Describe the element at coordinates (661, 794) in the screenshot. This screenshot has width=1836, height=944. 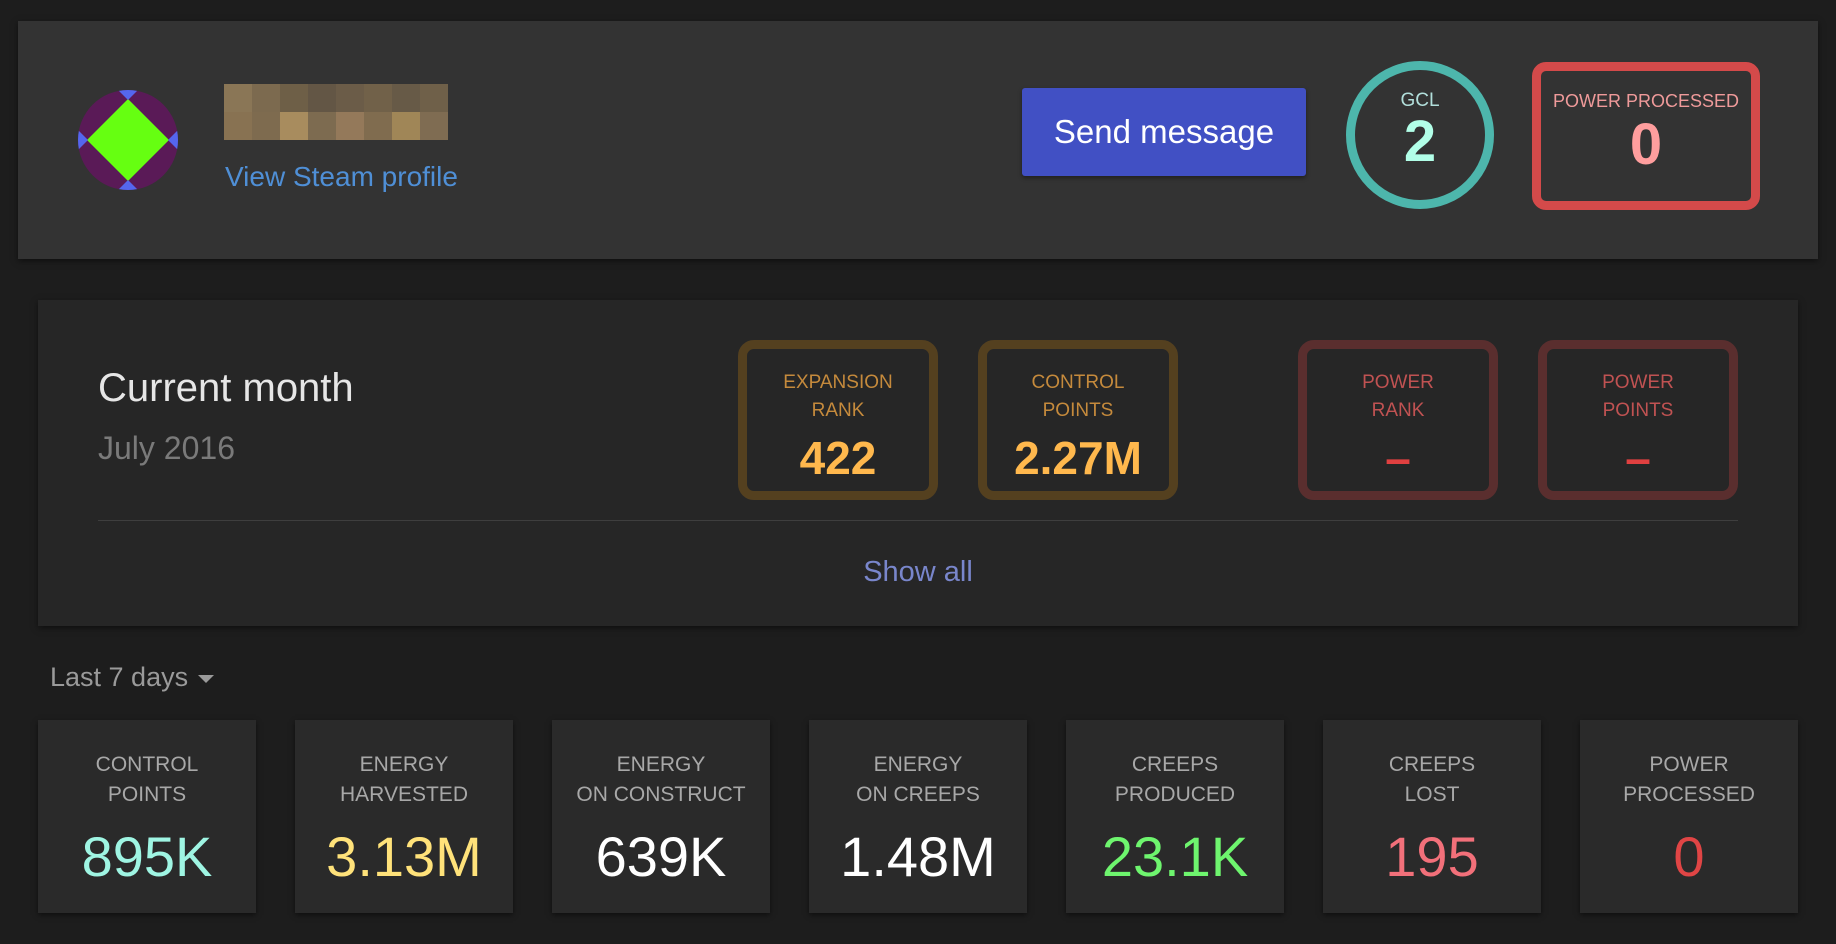
I see `stat-label-line: ON CONSTRUCT` at that location.